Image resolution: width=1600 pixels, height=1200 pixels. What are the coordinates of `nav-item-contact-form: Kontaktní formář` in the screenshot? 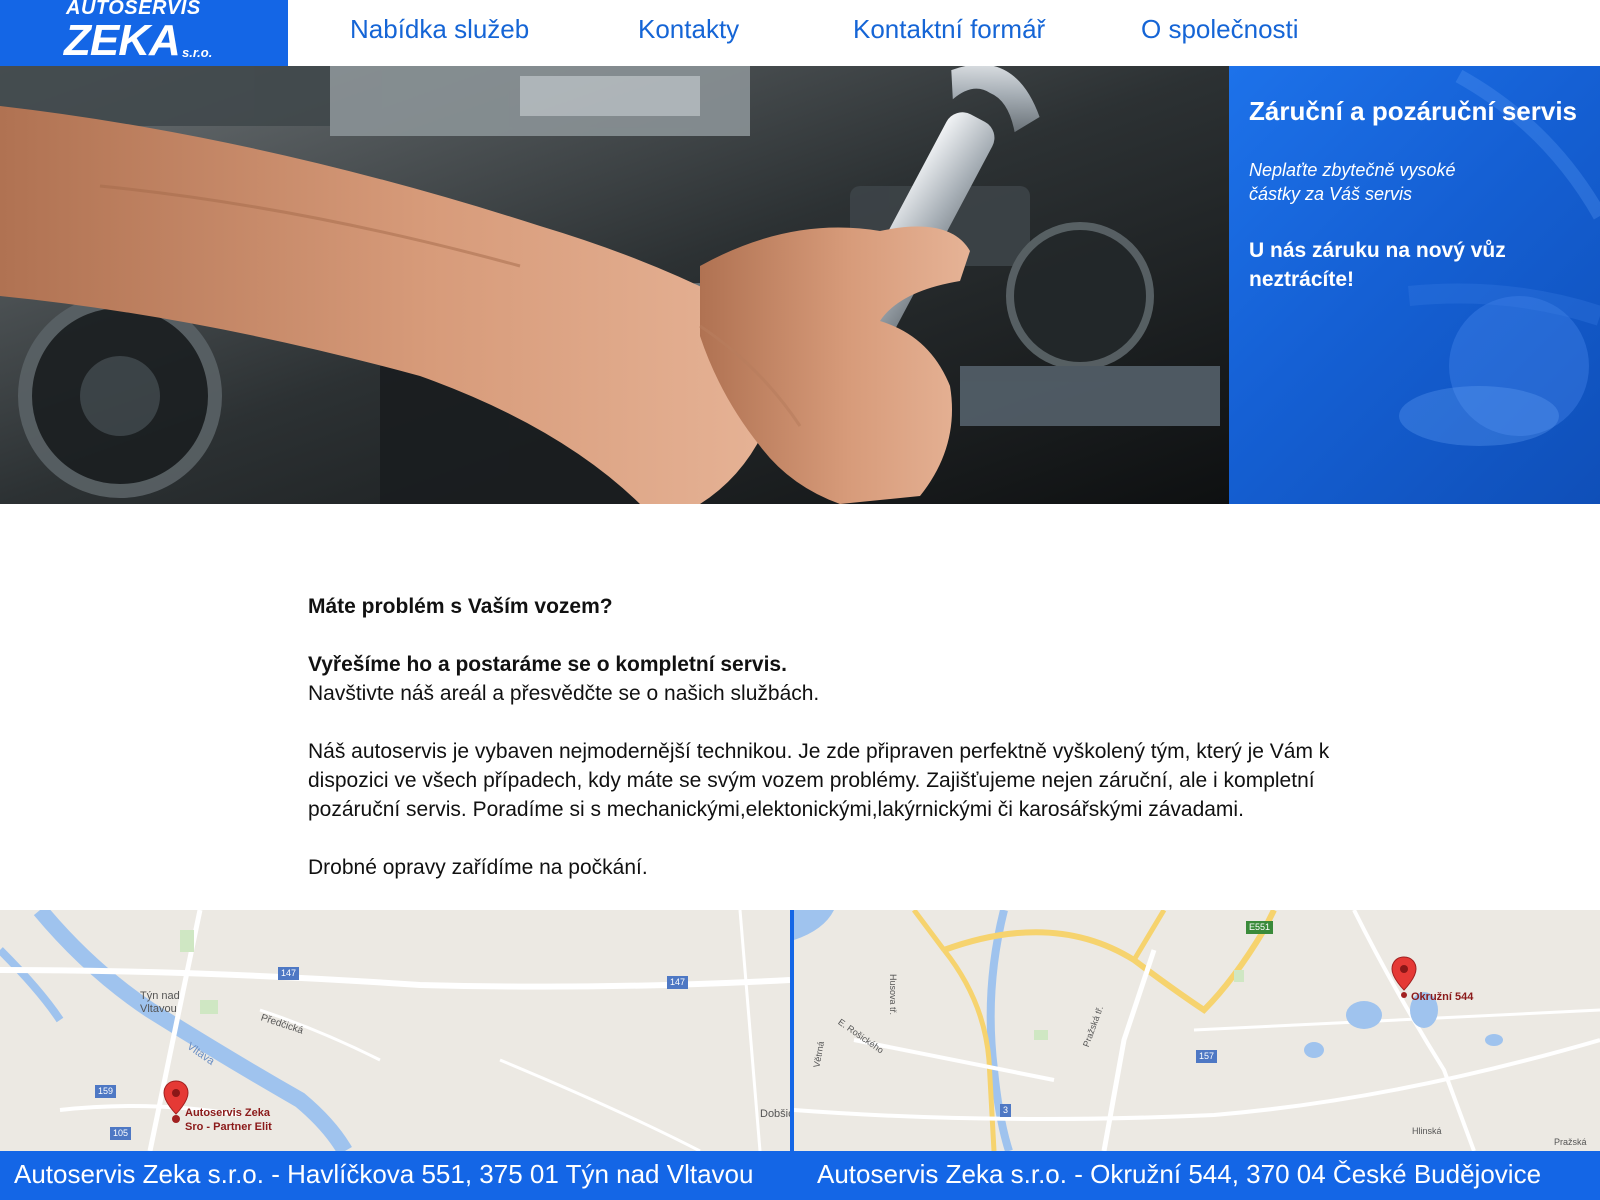 It's located at (949, 29).